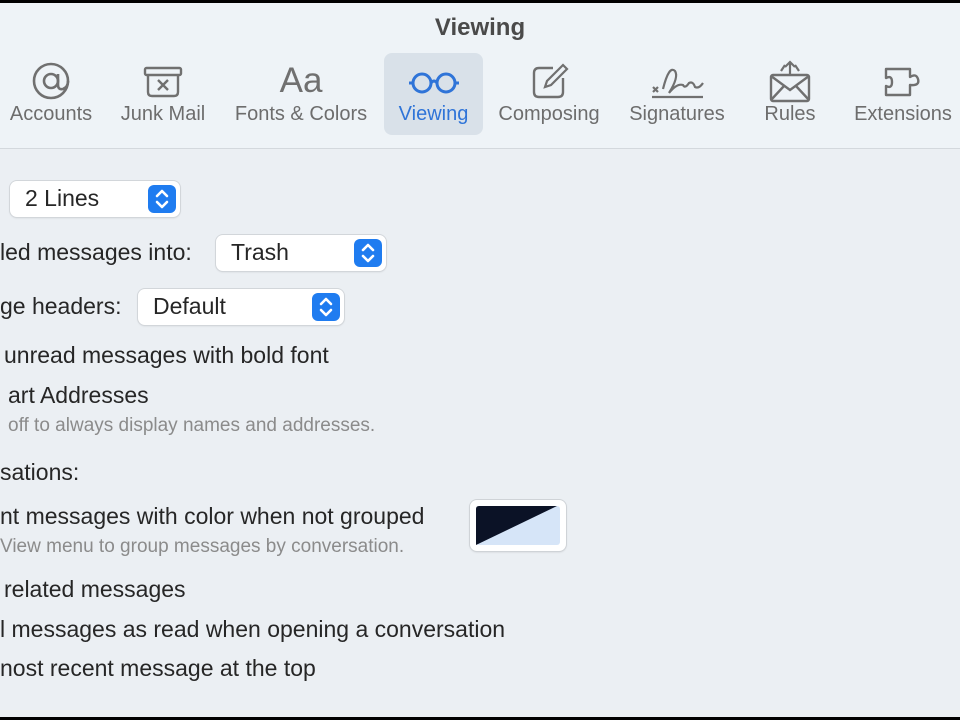  I want to click on signature-icon, so click(677, 81).